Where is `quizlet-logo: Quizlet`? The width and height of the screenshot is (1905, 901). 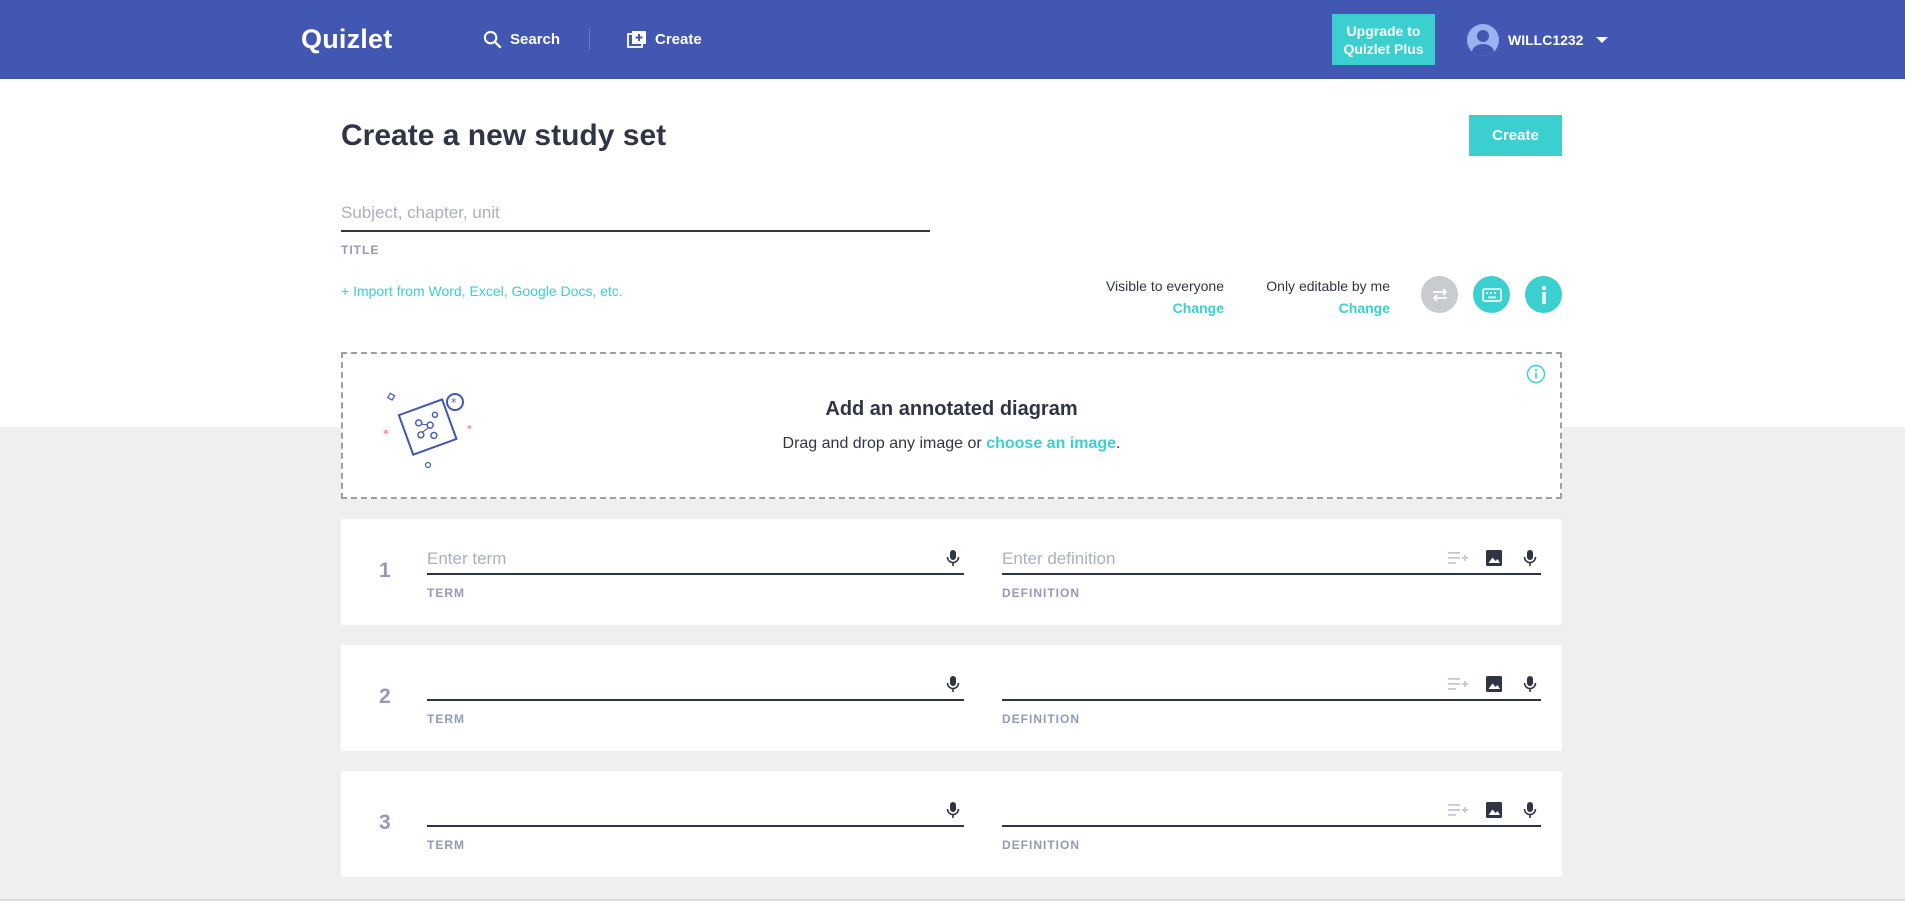
quizlet-logo: Quizlet is located at coordinates (346, 39).